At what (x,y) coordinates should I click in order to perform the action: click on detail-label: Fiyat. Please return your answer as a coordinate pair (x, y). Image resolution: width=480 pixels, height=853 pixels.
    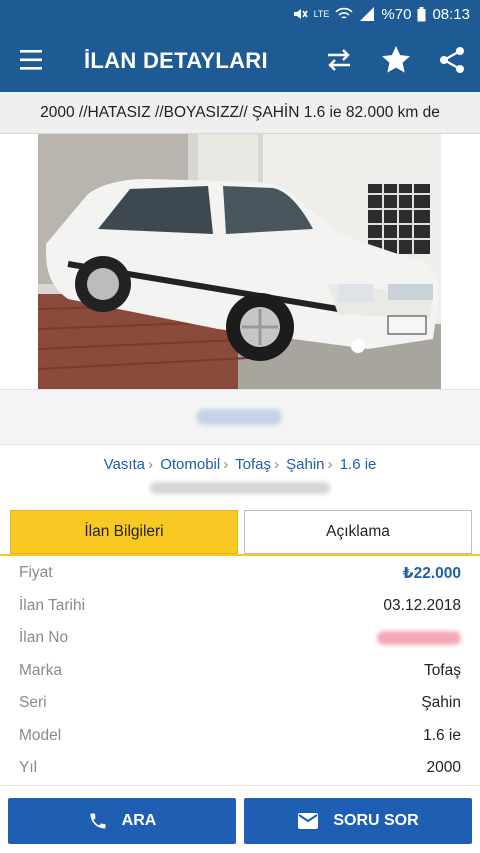
    Looking at the image, I should click on (36, 573).